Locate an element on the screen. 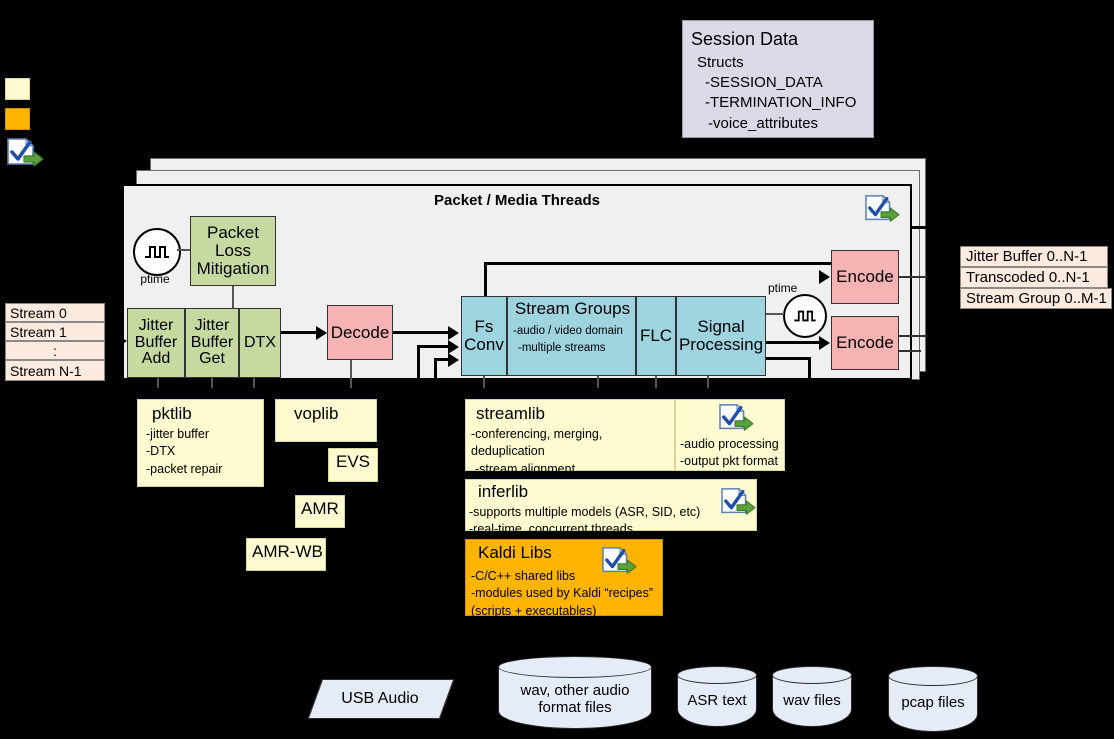  buffer-row-jitter: Jitter Buffer 0..N-1 is located at coordinates (1034, 256).